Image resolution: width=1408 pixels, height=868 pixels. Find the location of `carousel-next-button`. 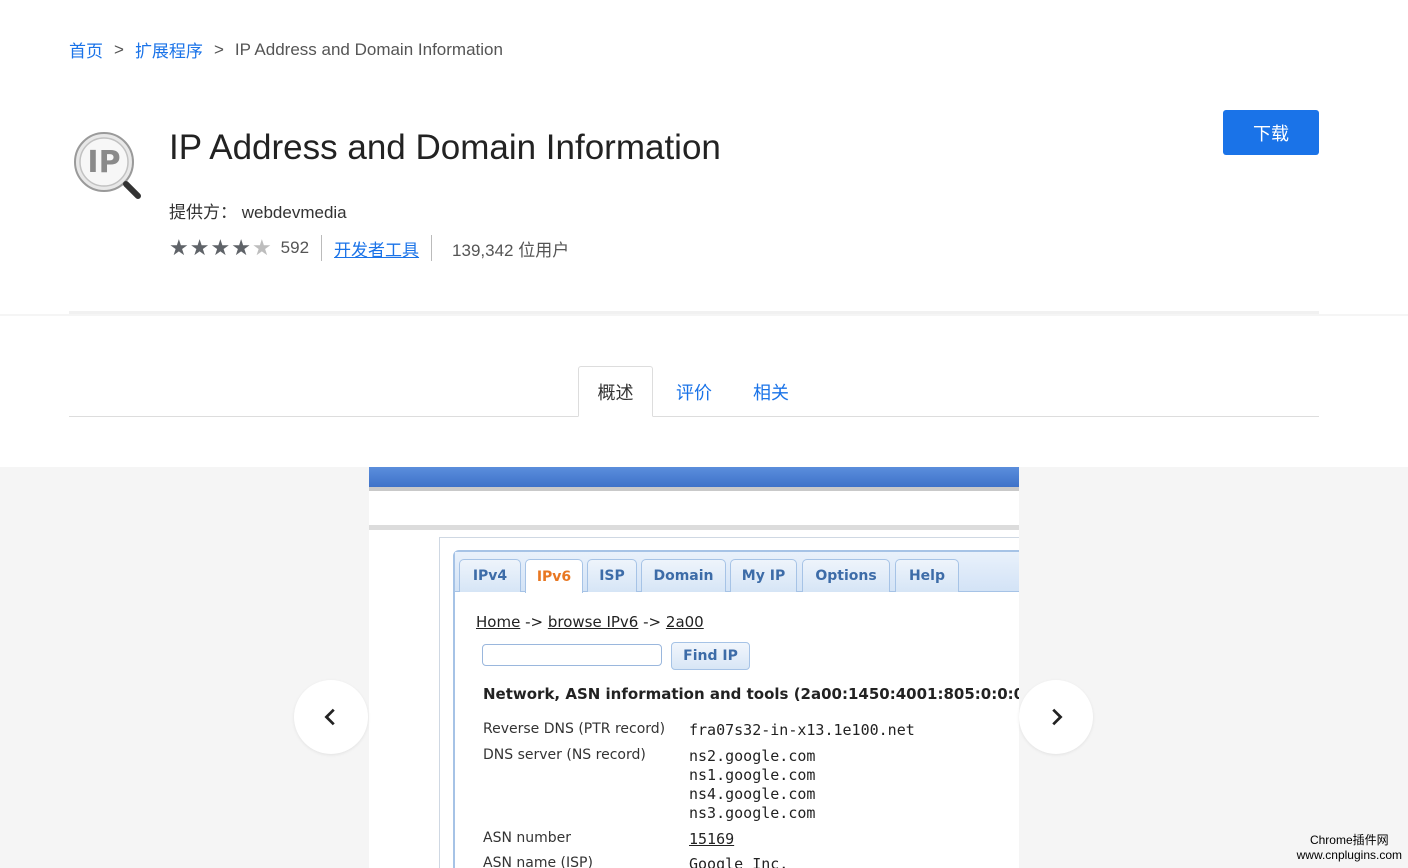

carousel-next-button is located at coordinates (1056, 717).